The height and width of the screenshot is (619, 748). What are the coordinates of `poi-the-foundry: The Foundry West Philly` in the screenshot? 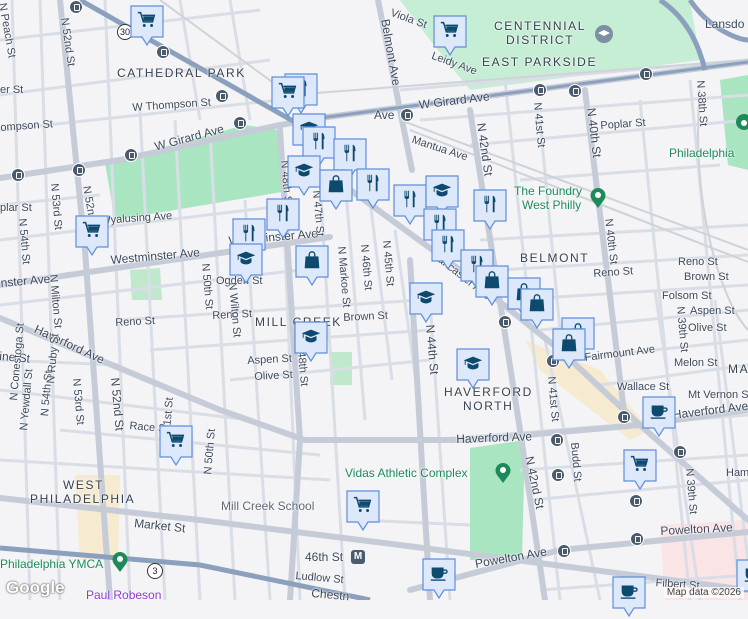 It's located at (548, 198).